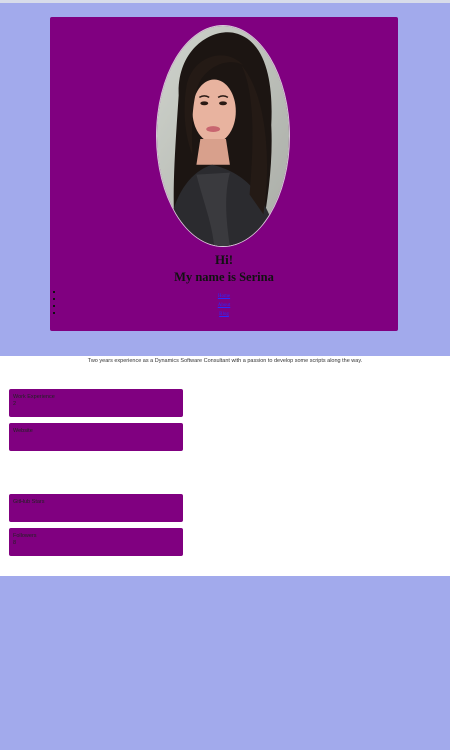 This screenshot has width=450, height=750. What do you see at coordinates (224, 277) in the screenshot?
I see `name-heading: My name is Serina` at bounding box center [224, 277].